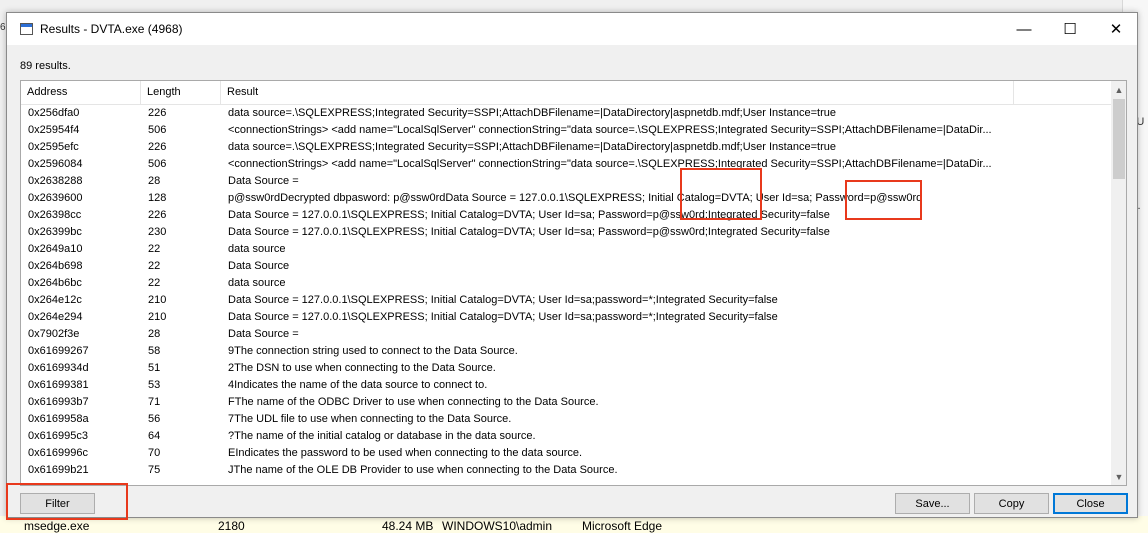 The width and height of the screenshot is (1148, 533). What do you see at coordinates (58, 385) in the screenshot?
I see `row-address: 0x61699381` at bounding box center [58, 385].